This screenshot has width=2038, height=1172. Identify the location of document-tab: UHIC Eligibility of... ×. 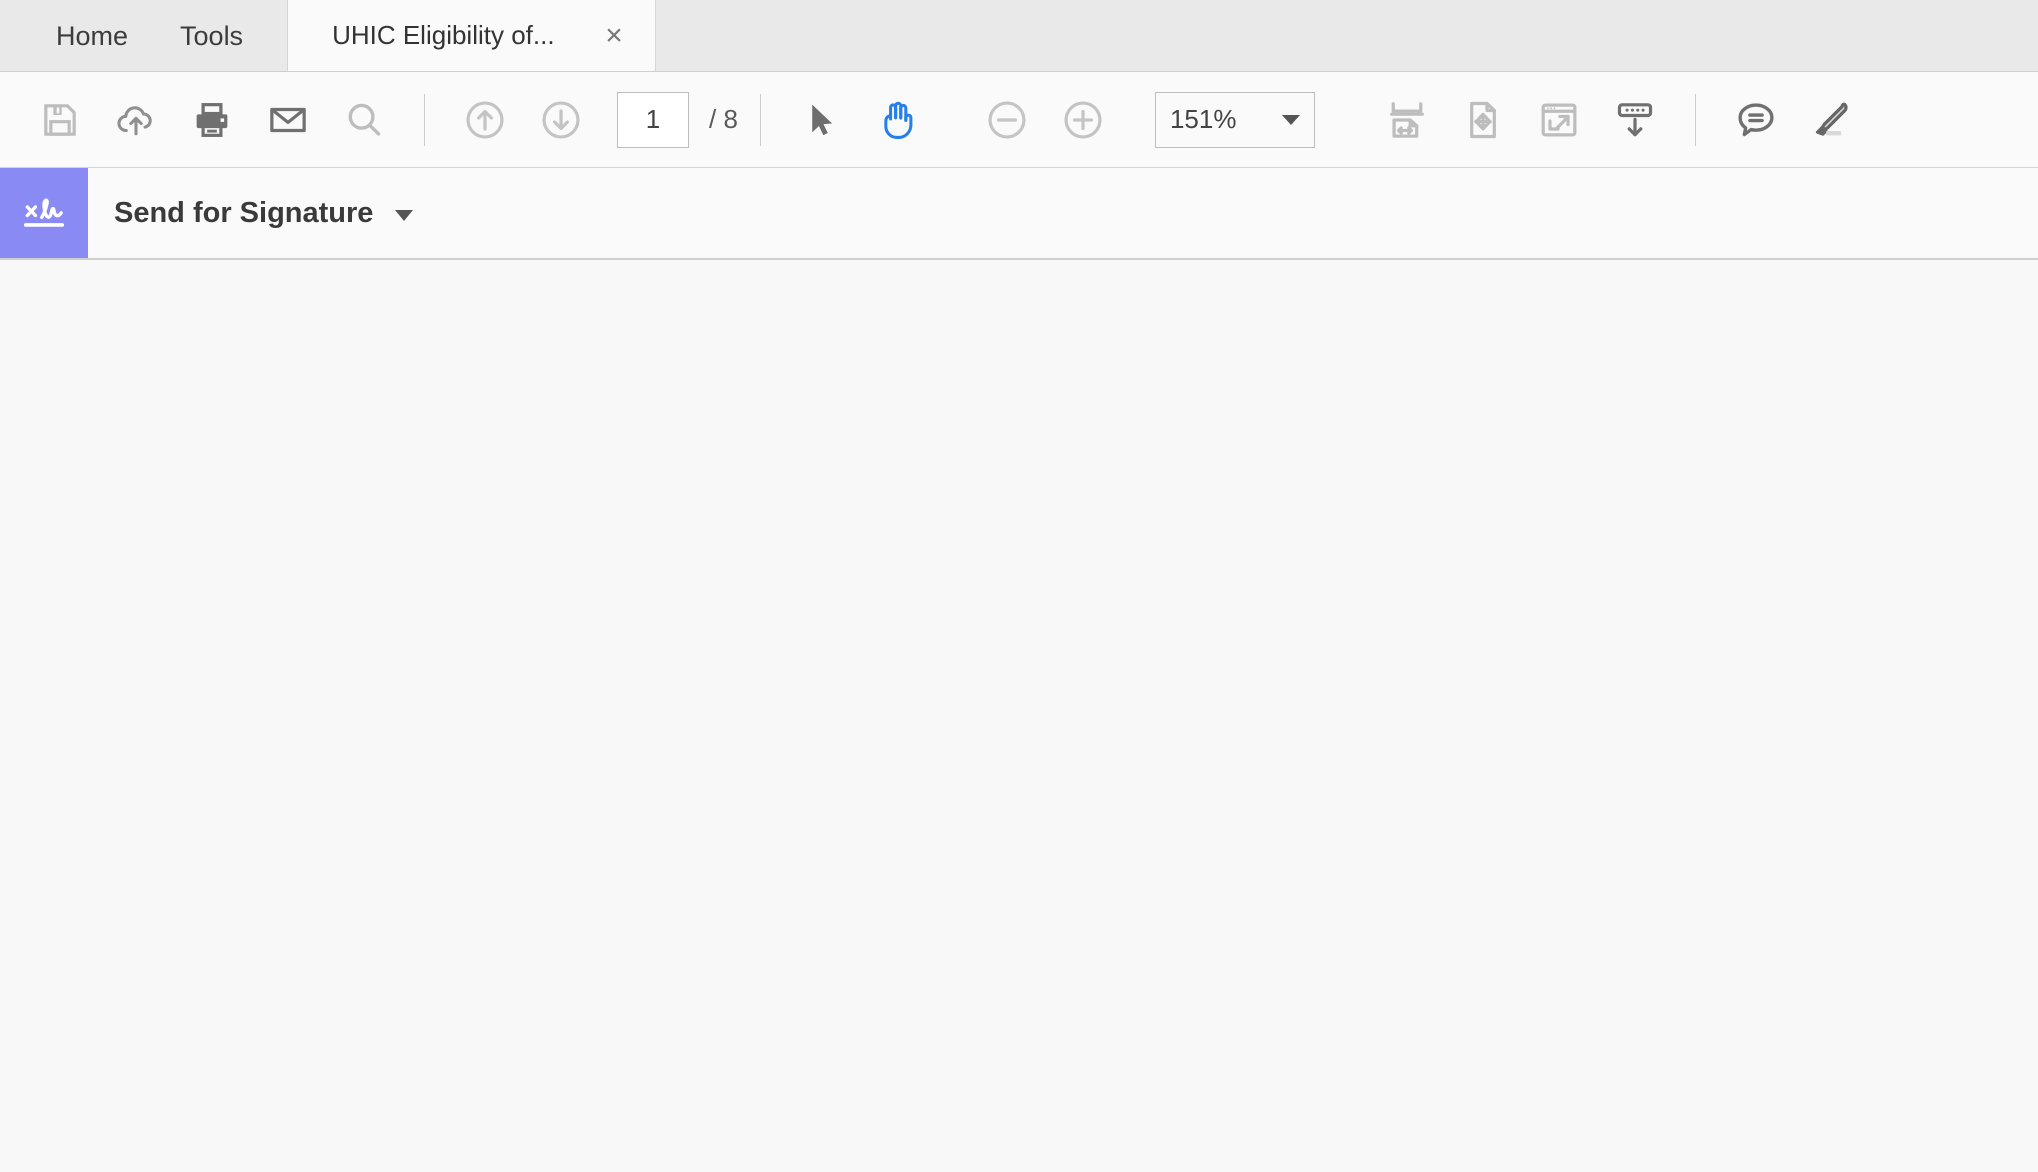
(472, 35).